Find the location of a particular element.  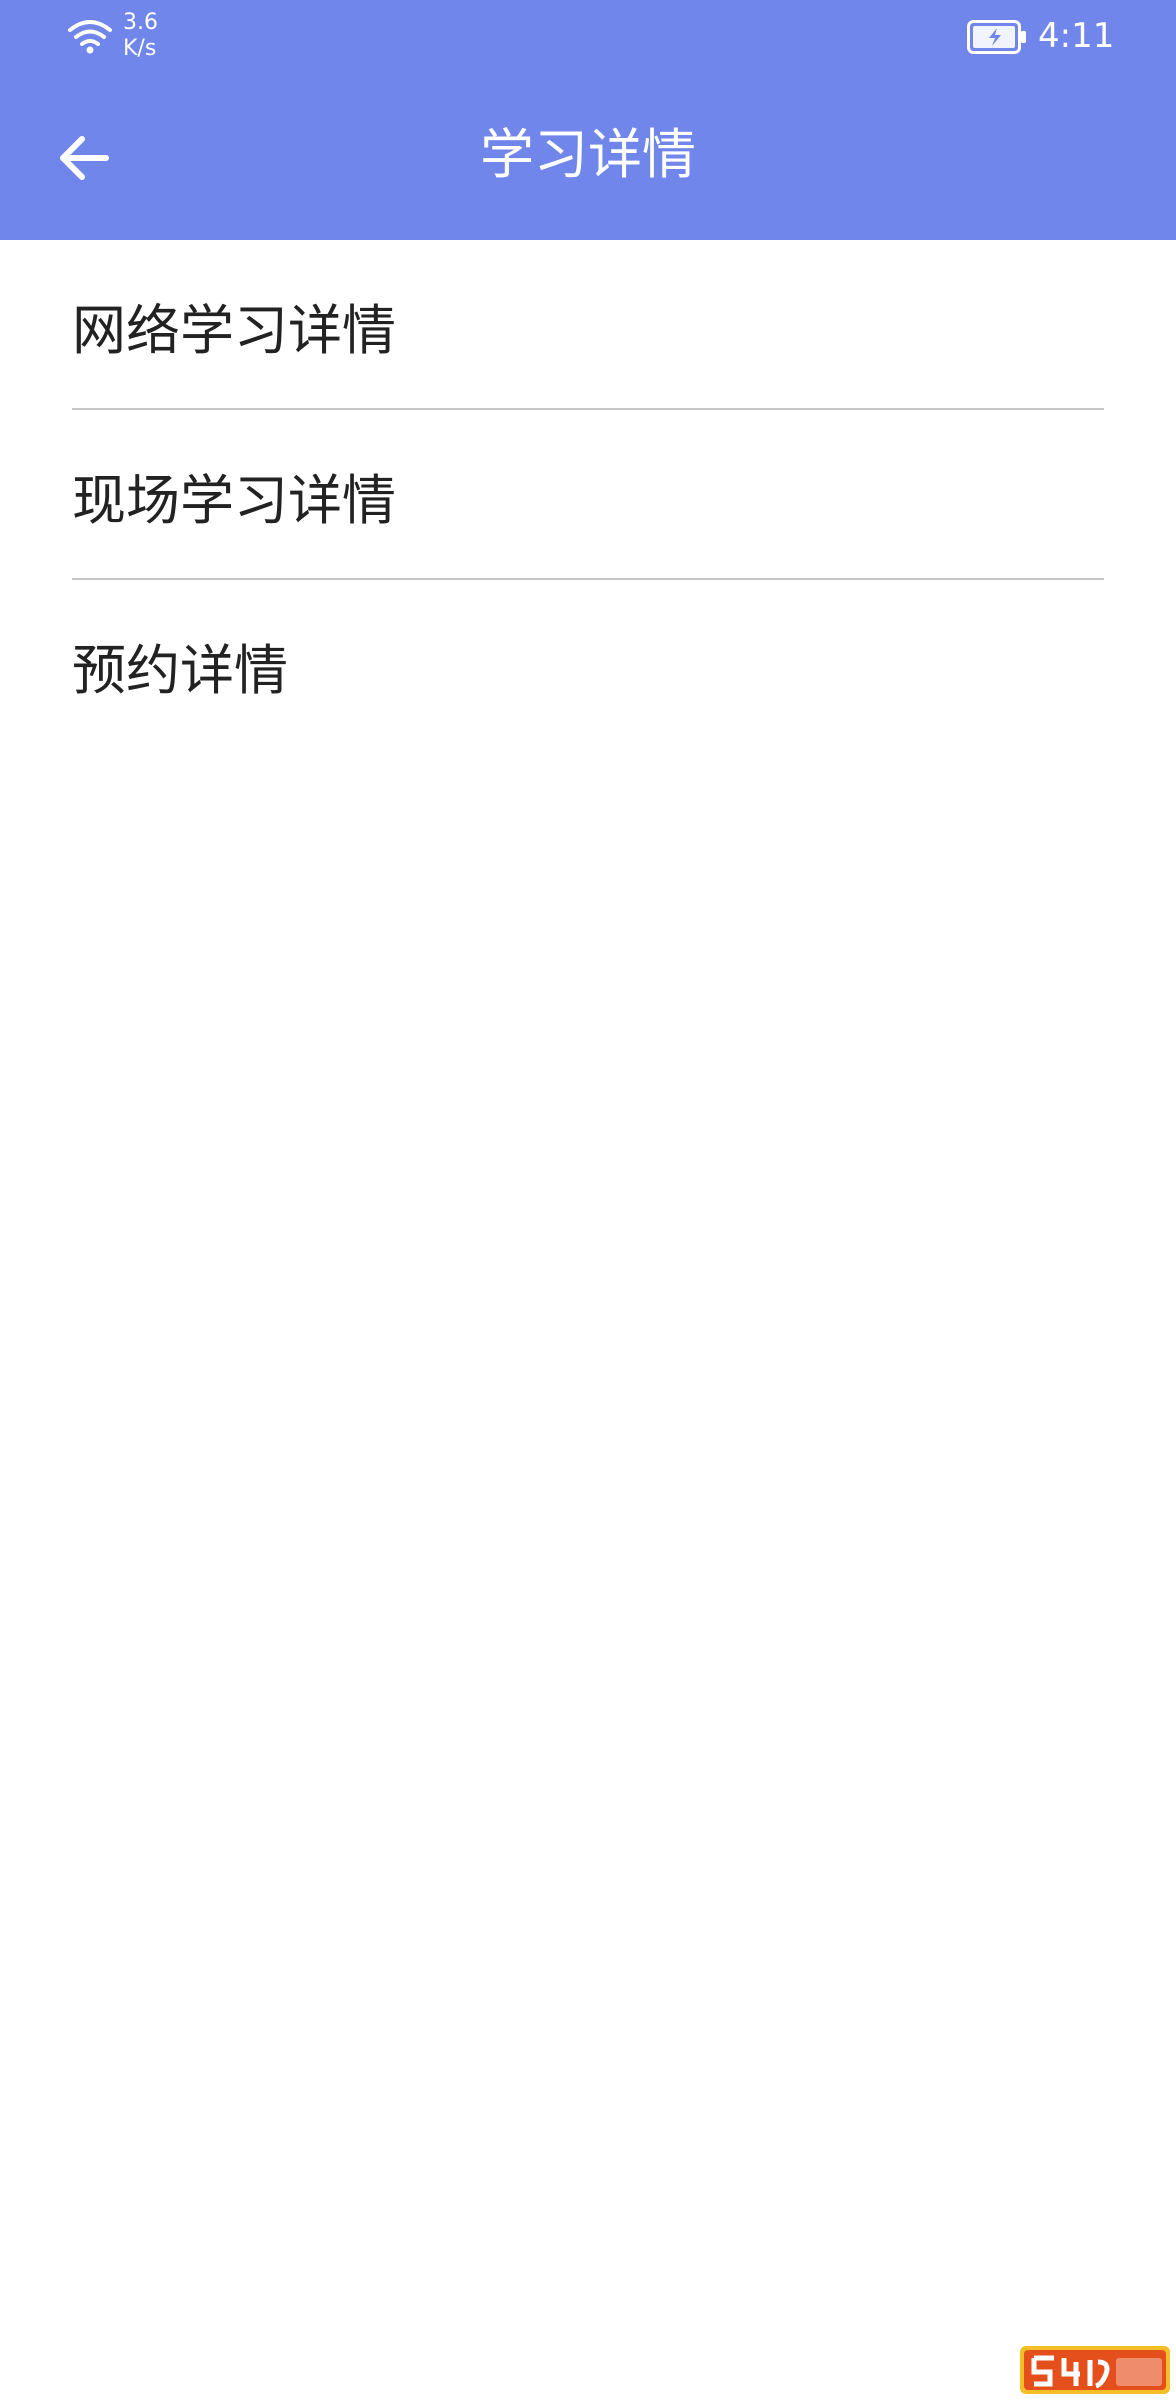

battery-charging-icon is located at coordinates (996, 37).